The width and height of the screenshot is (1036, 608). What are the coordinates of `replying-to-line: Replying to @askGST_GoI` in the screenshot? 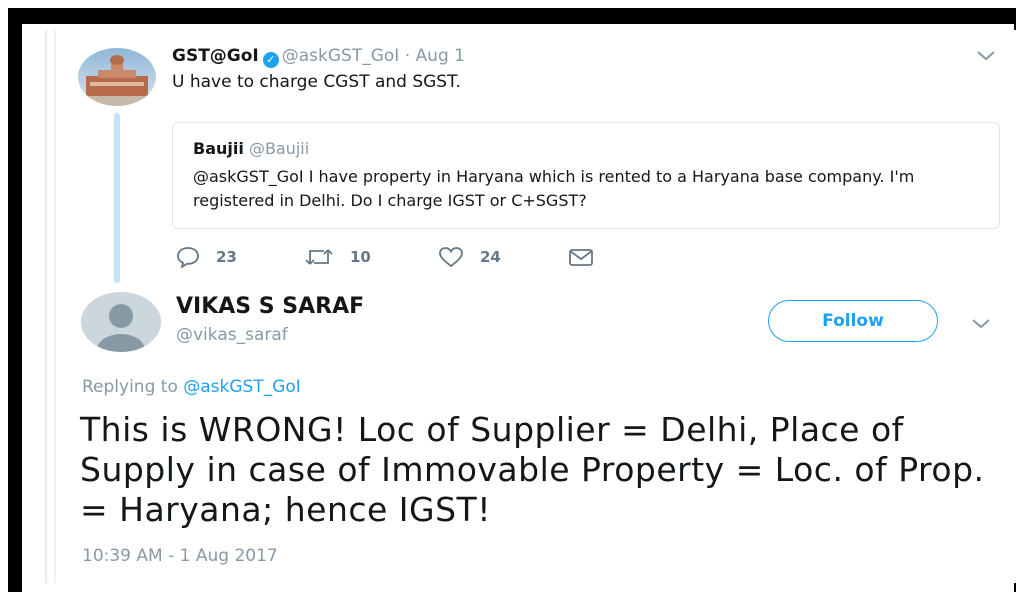 It's located at (191, 387).